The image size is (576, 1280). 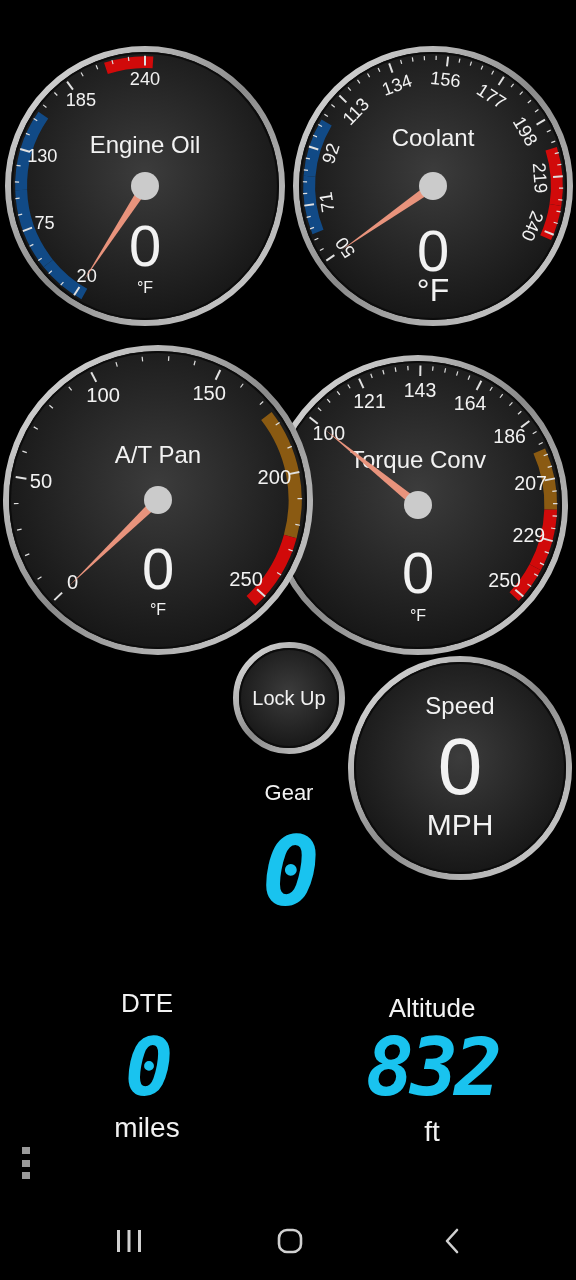 What do you see at coordinates (432, 1068) in the screenshot?
I see `digital-readout: 832` at bounding box center [432, 1068].